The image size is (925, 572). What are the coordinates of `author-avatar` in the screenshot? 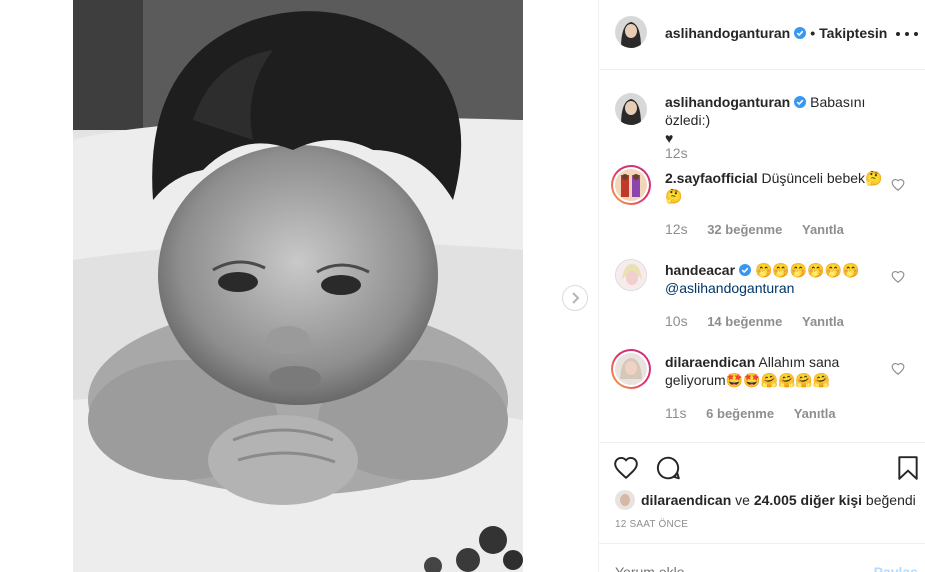 It's located at (631, 32).